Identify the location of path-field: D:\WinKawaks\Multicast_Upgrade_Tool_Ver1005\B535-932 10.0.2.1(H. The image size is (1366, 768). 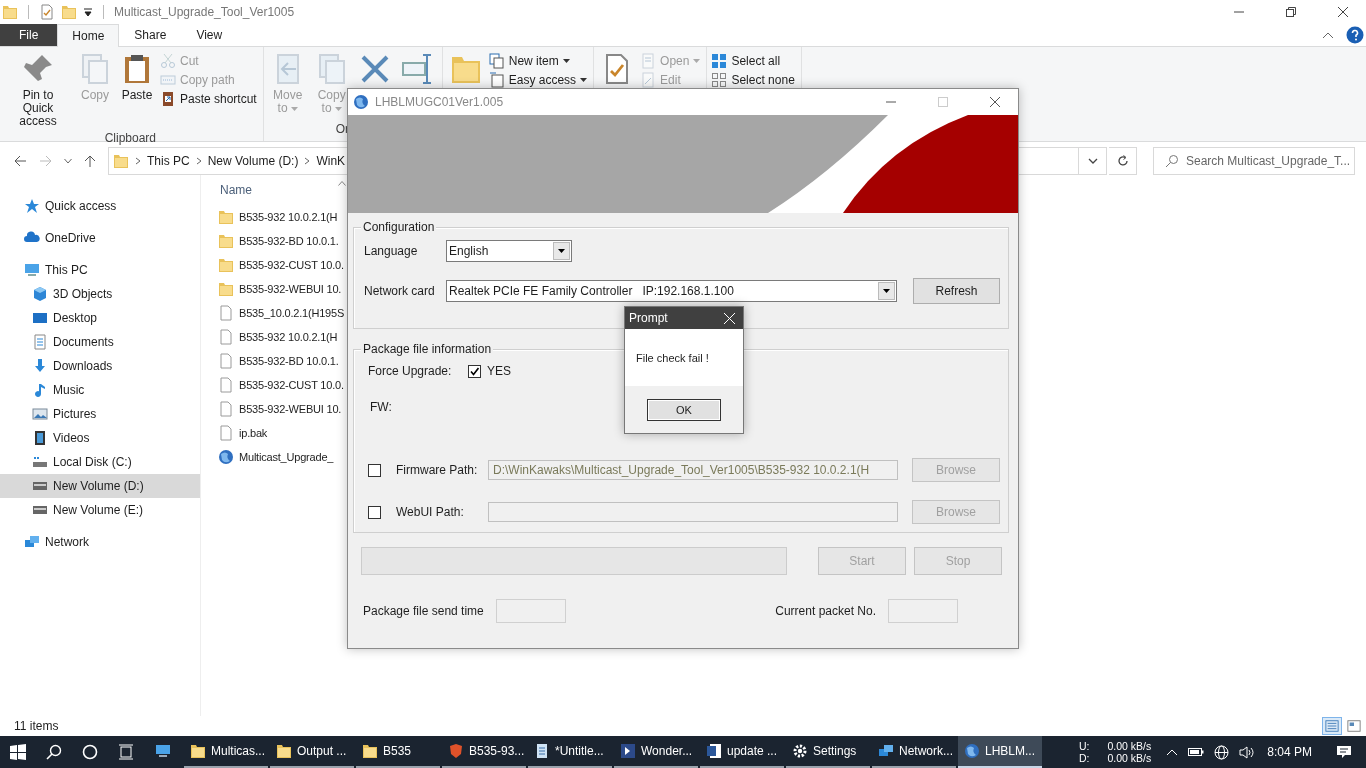
(693, 470).